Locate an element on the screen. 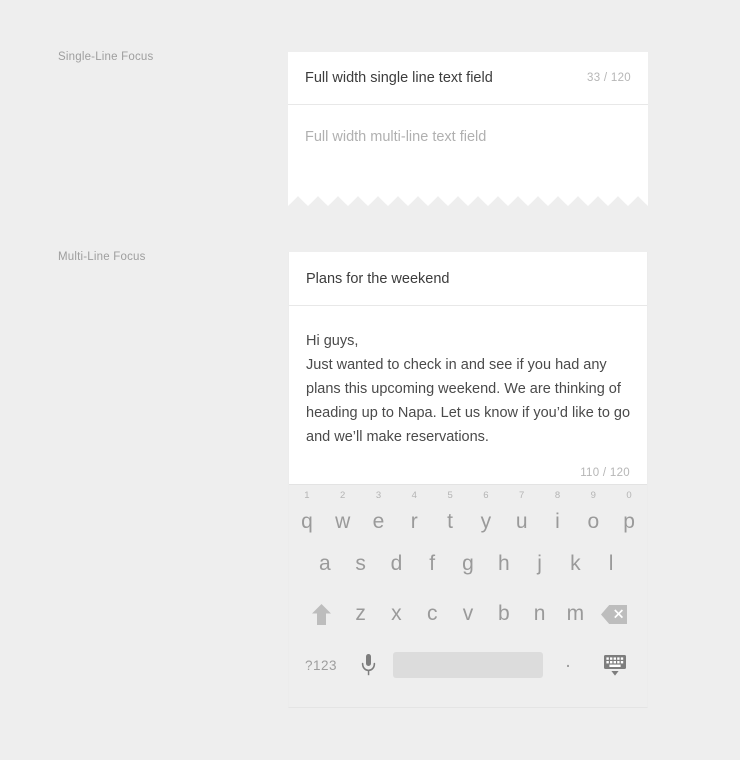  key-t: 5 t is located at coordinates (450, 514).